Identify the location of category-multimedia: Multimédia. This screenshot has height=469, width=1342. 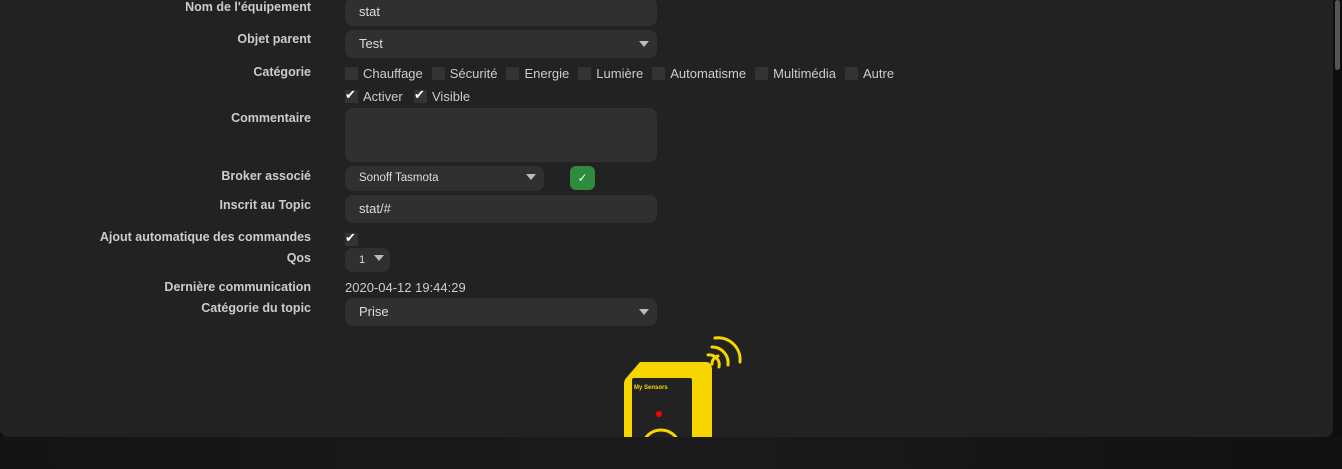
(795, 73).